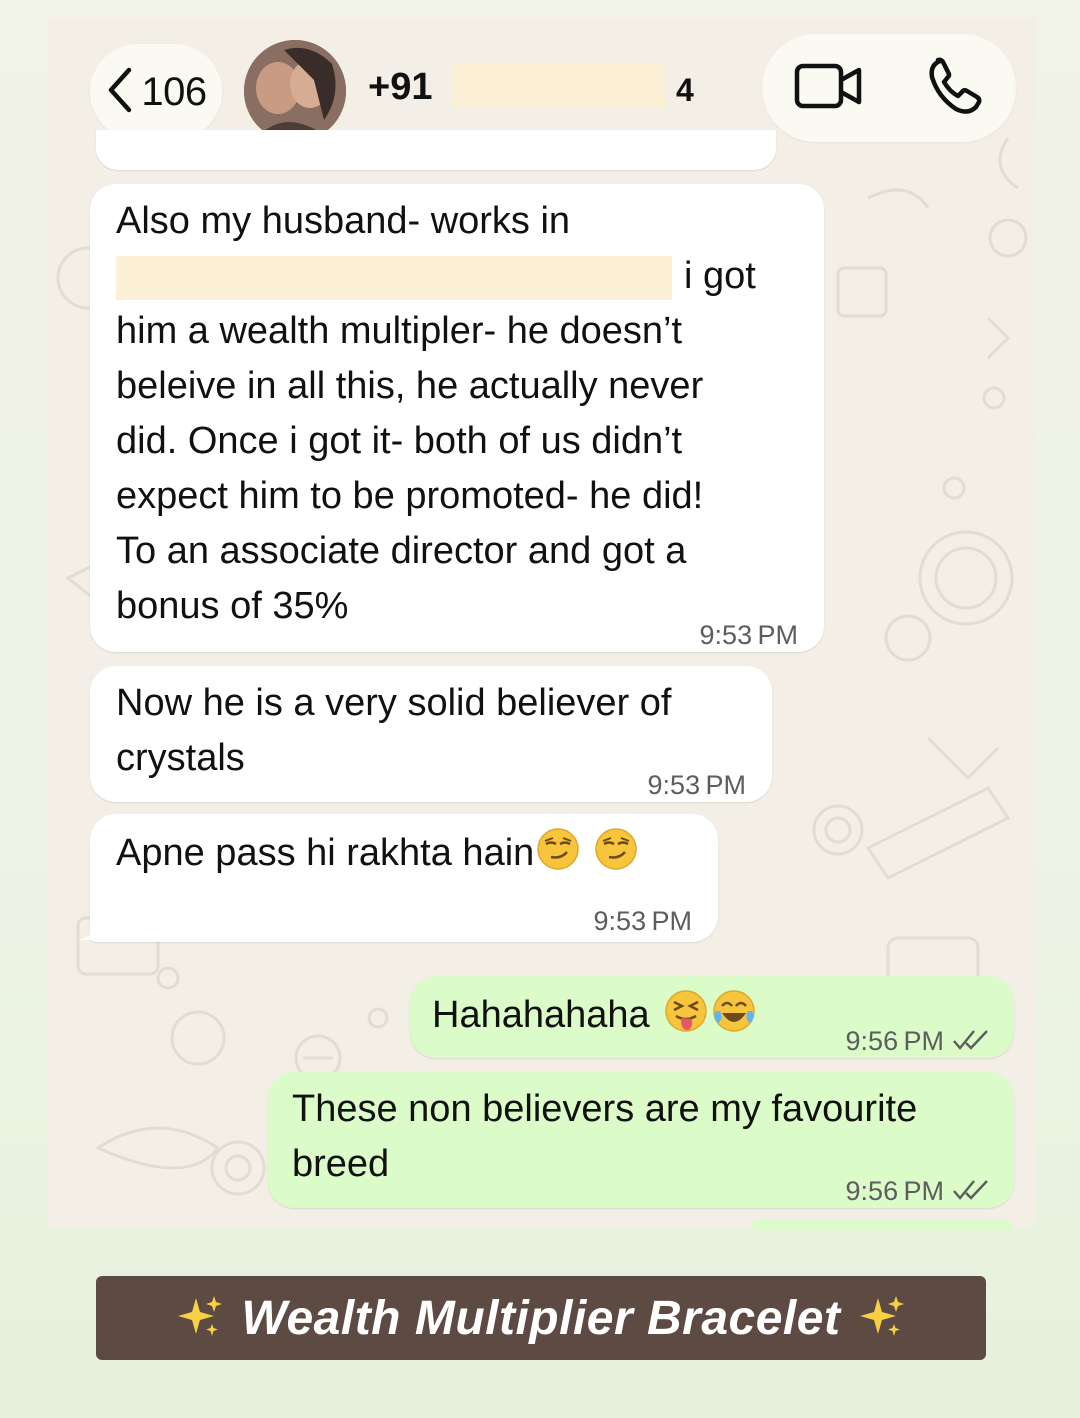 The width and height of the screenshot is (1080, 1418). I want to click on back-button: 106, so click(156, 92).